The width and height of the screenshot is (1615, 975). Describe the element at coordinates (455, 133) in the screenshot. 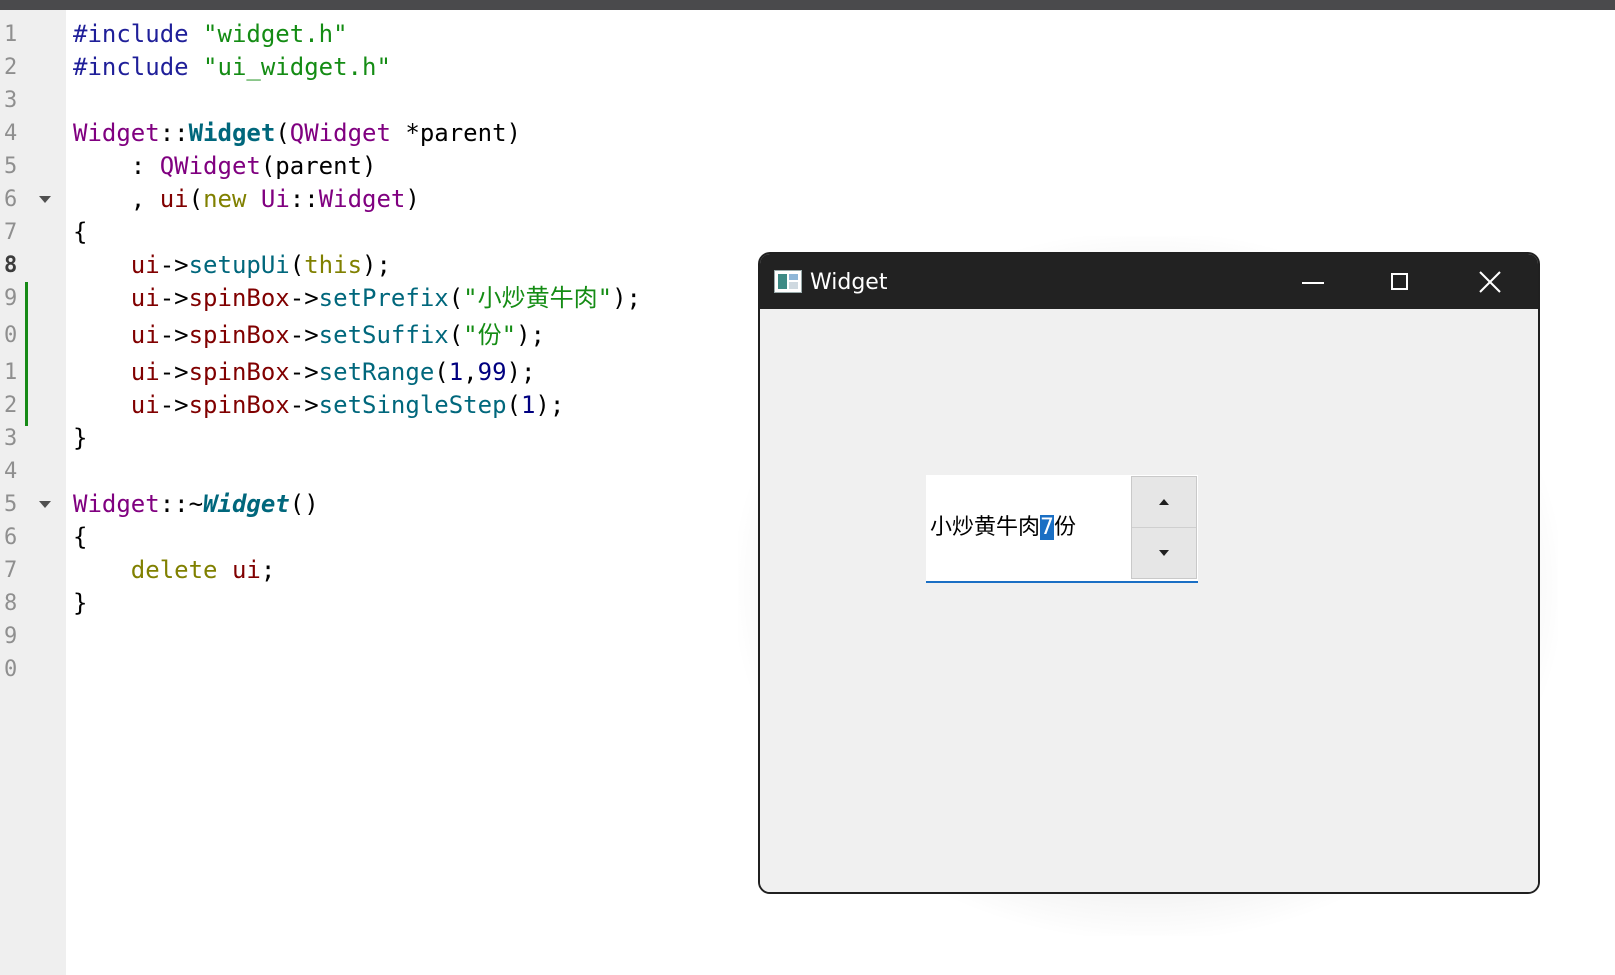

I see `code-token: *parent)` at that location.